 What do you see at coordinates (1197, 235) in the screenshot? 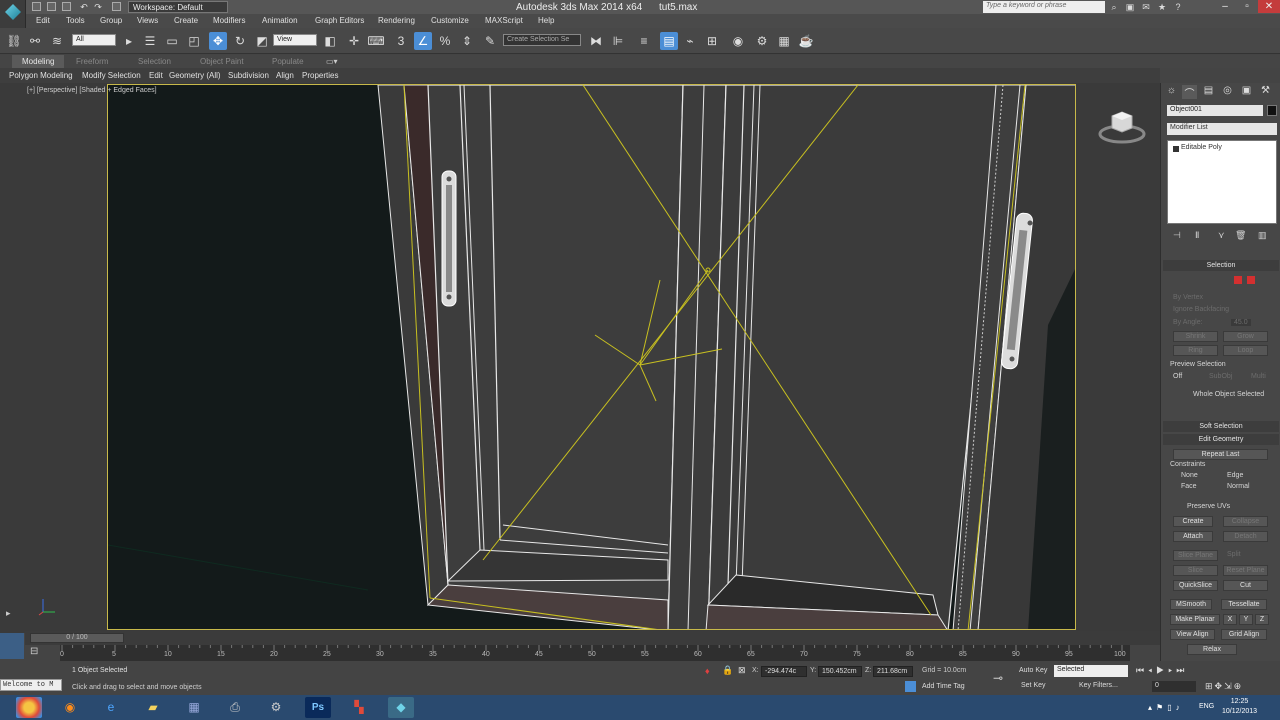
I see `show-end-result-icon: Ⅱ` at bounding box center [1197, 235].